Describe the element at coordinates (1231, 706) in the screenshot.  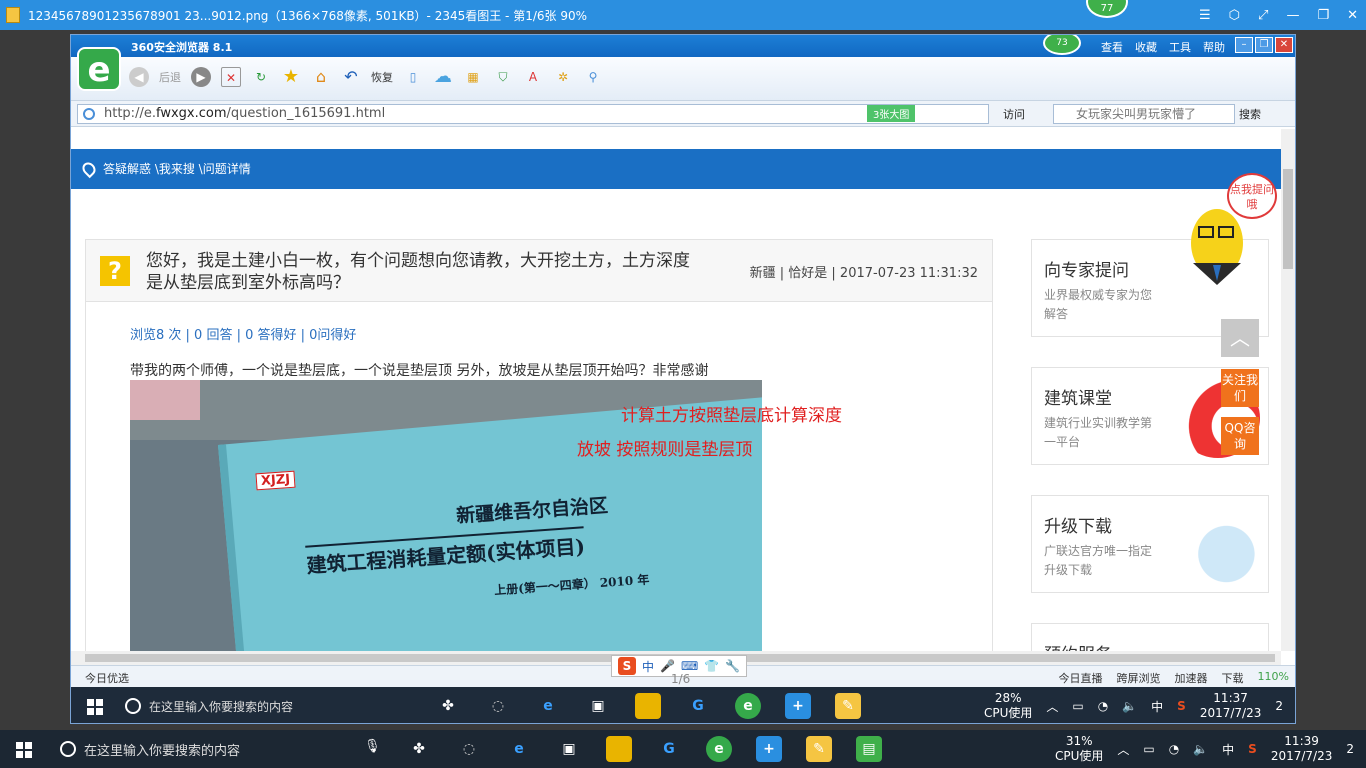
I see `inner-clock: 11:37 2017/7/23` at that location.